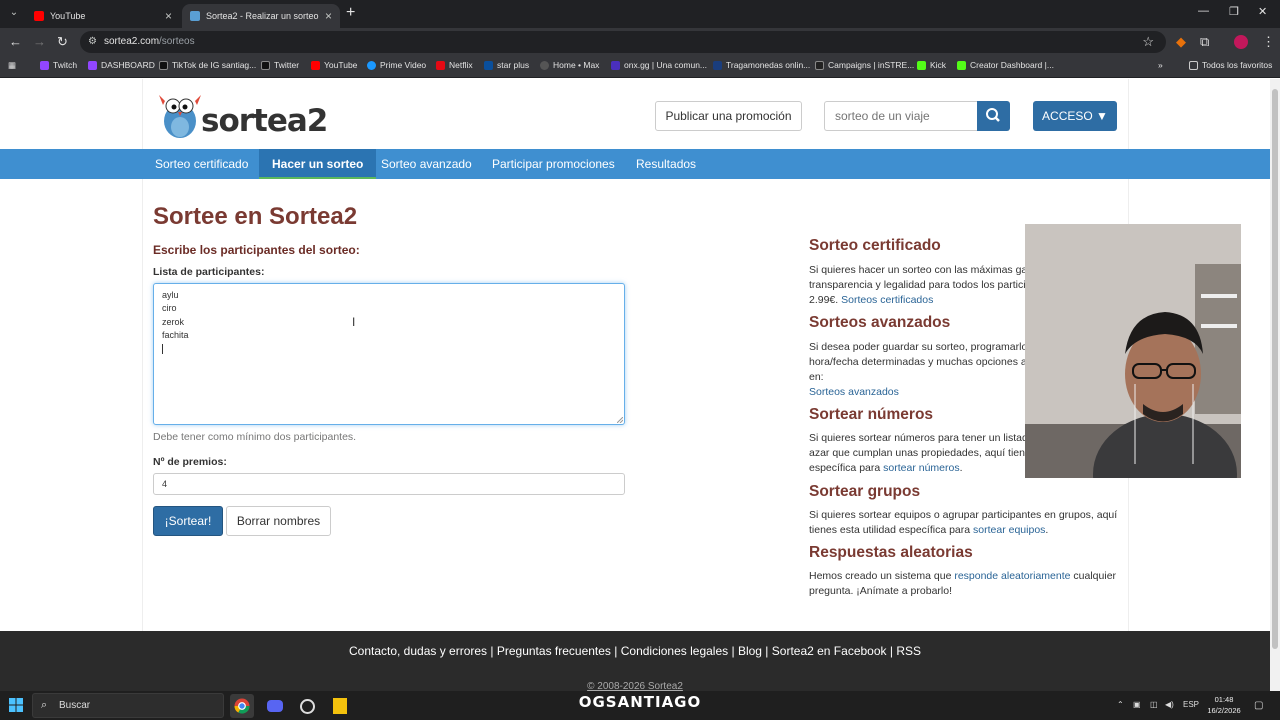  What do you see at coordinates (195, 16) in the screenshot?
I see `sortea2-favicon-icon` at bounding box center [195, 16].